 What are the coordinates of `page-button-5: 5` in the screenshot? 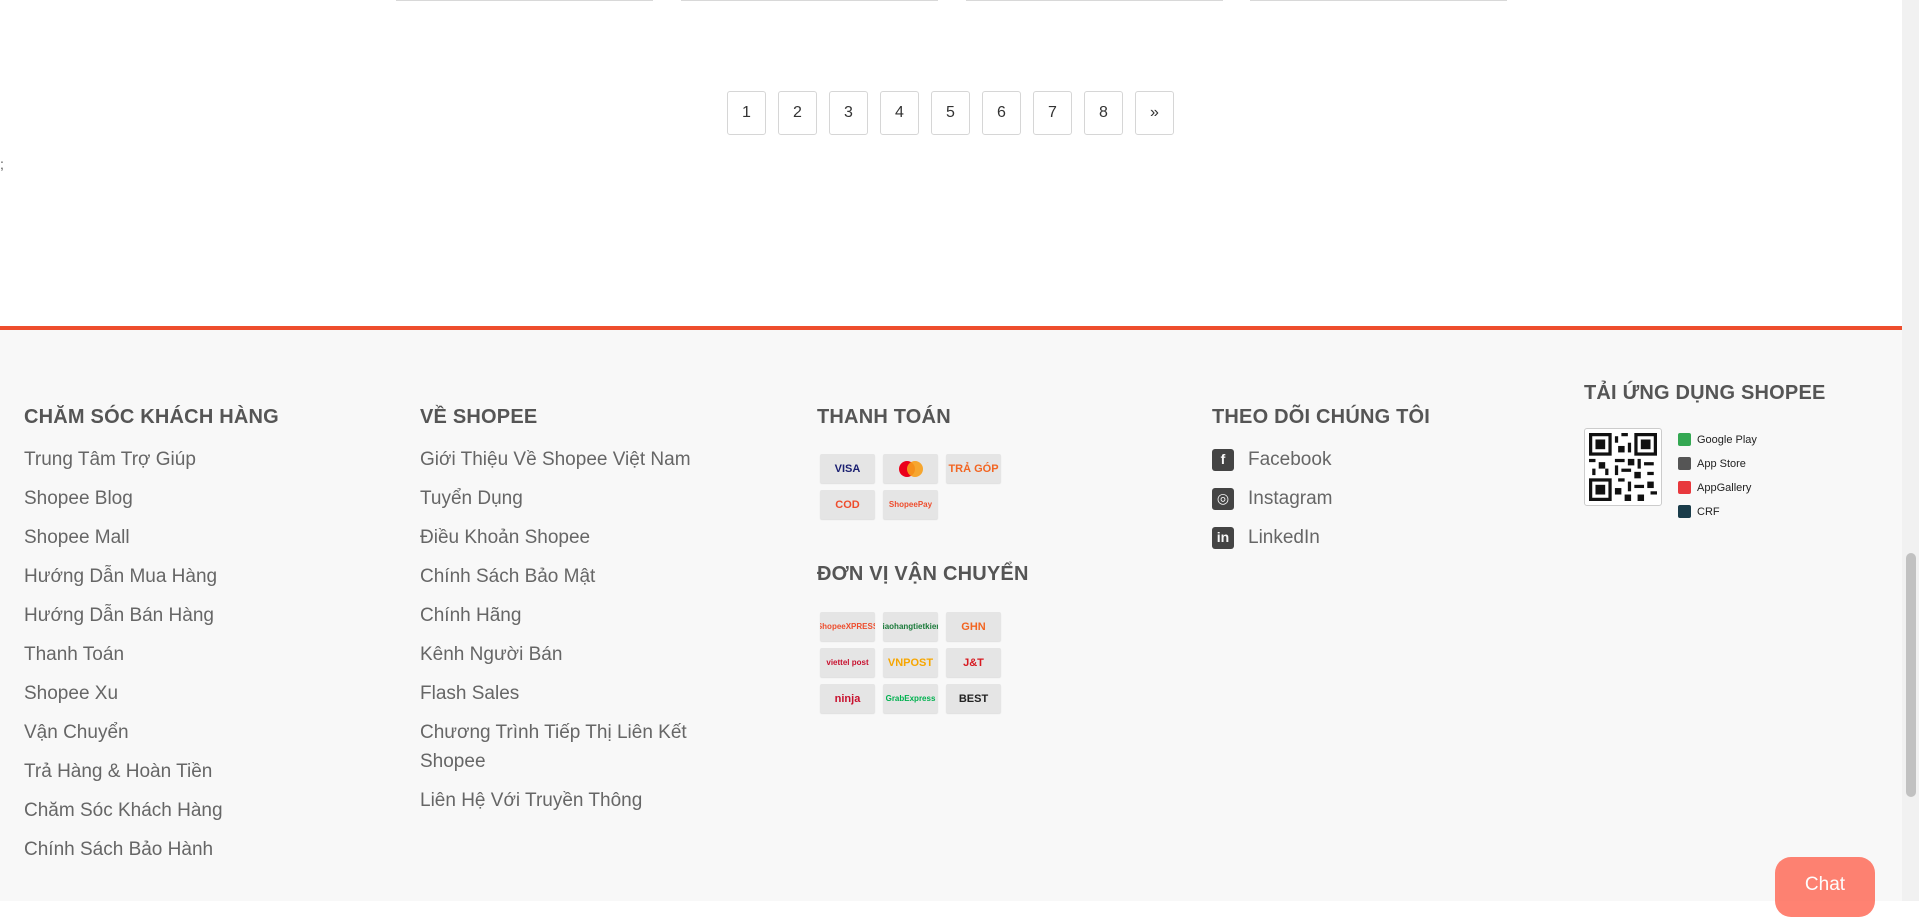 It's located at (950, 113).